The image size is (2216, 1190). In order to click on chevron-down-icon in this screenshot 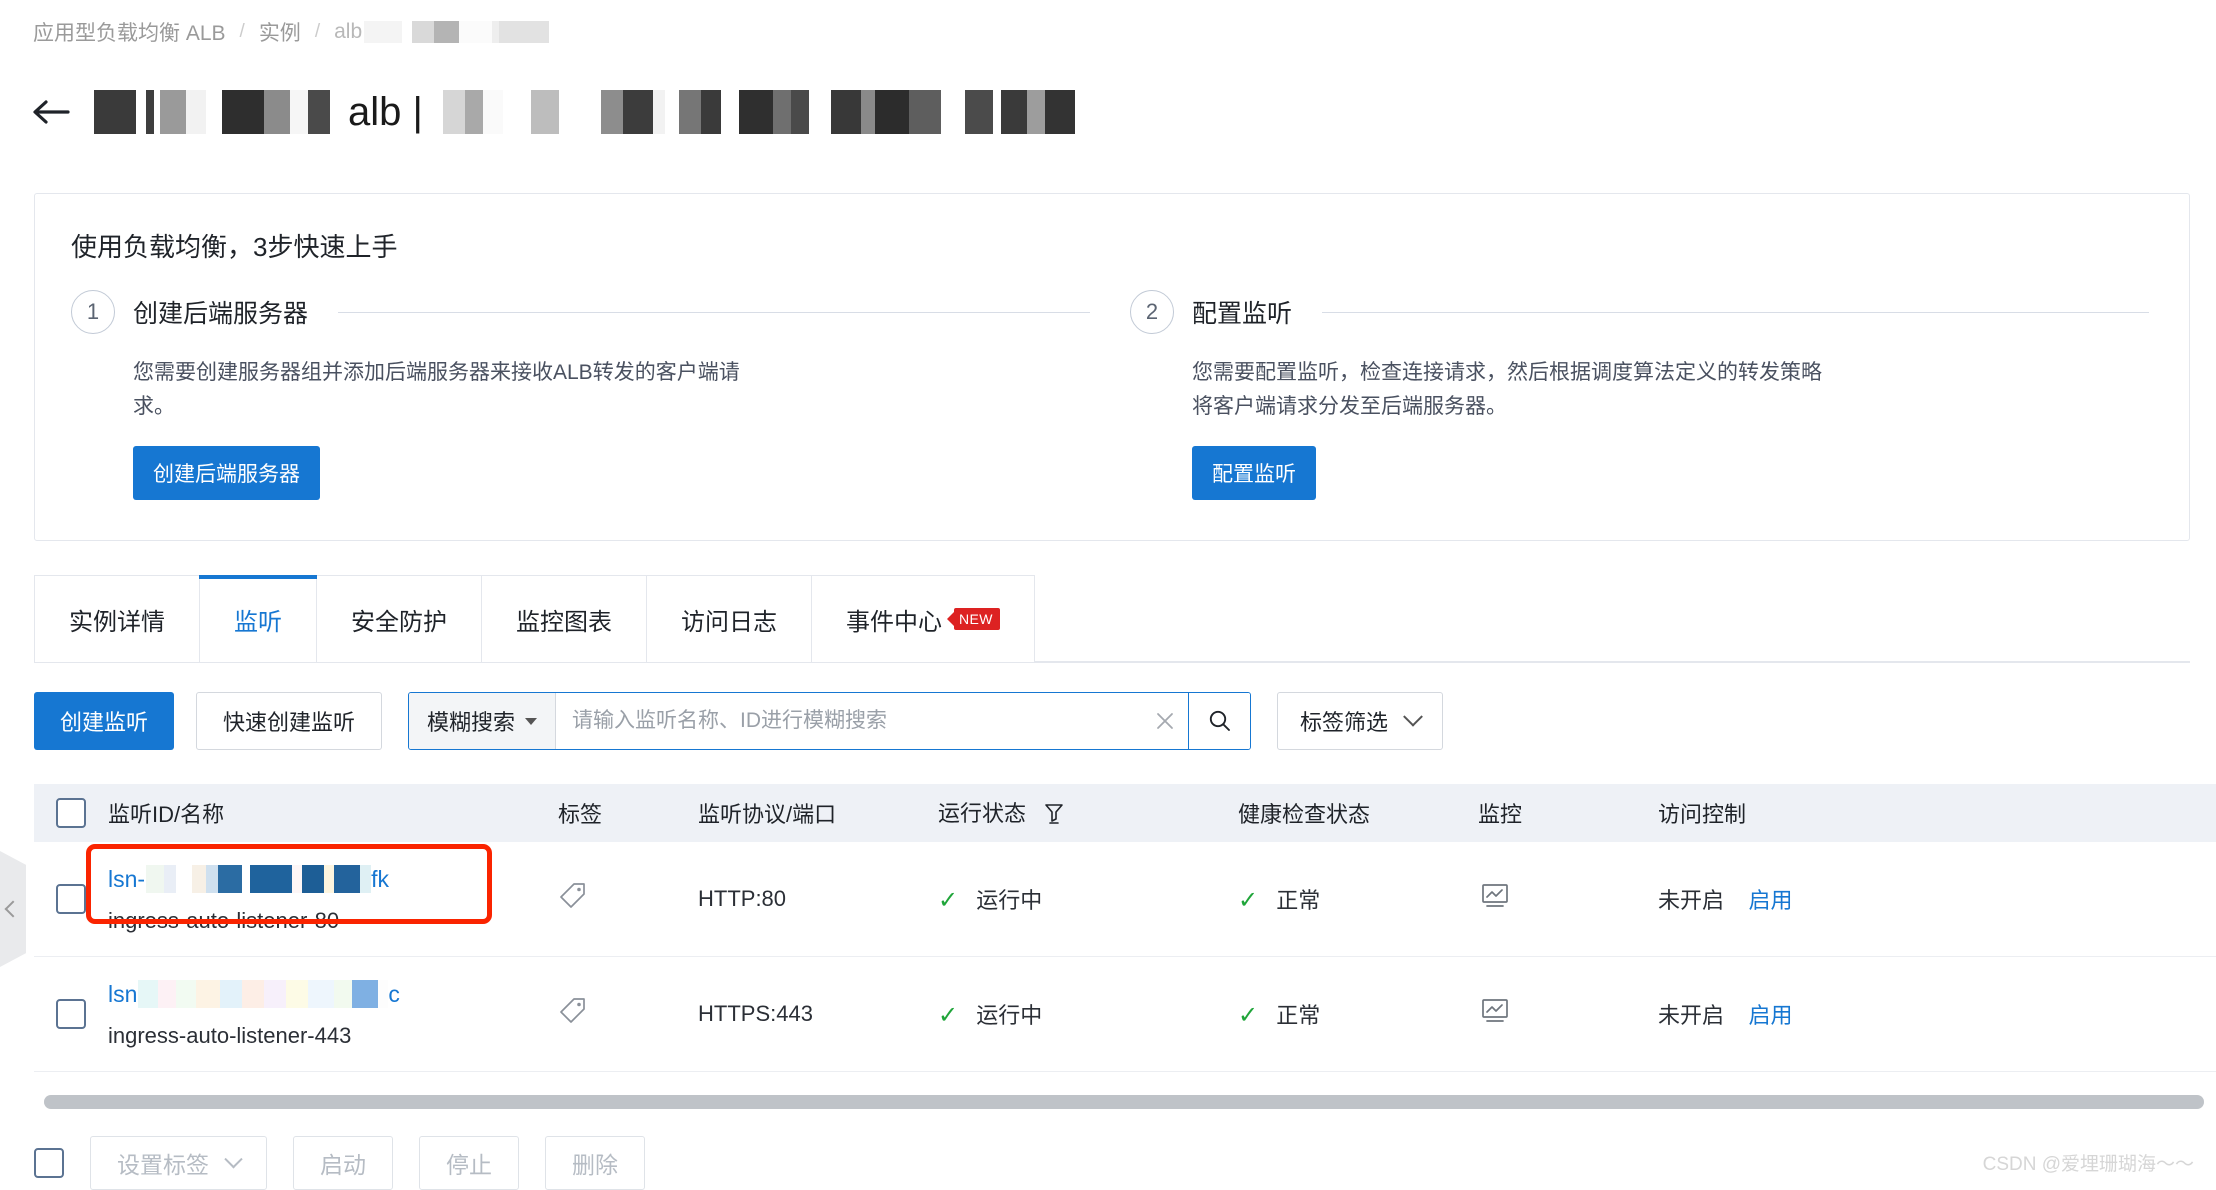, I will do `click(1413, 716)`.